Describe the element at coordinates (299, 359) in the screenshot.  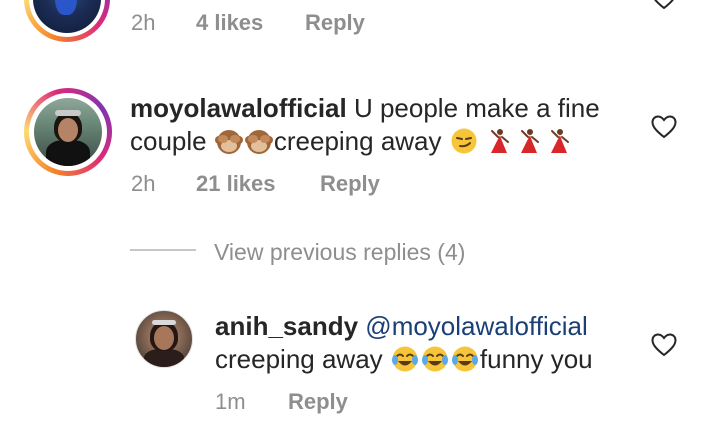
I see `reply-text-creeping: creeping away` at that location.